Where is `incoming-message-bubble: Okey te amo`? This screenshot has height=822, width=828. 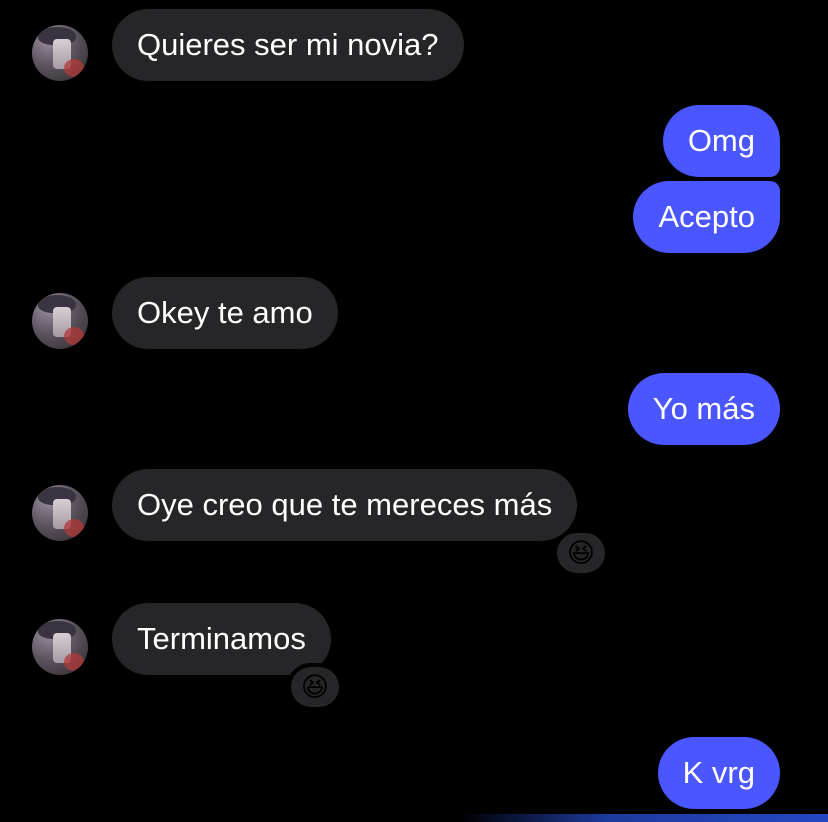
incoming-message-bubble: Okey te amo is located at coordinates (225, 313).